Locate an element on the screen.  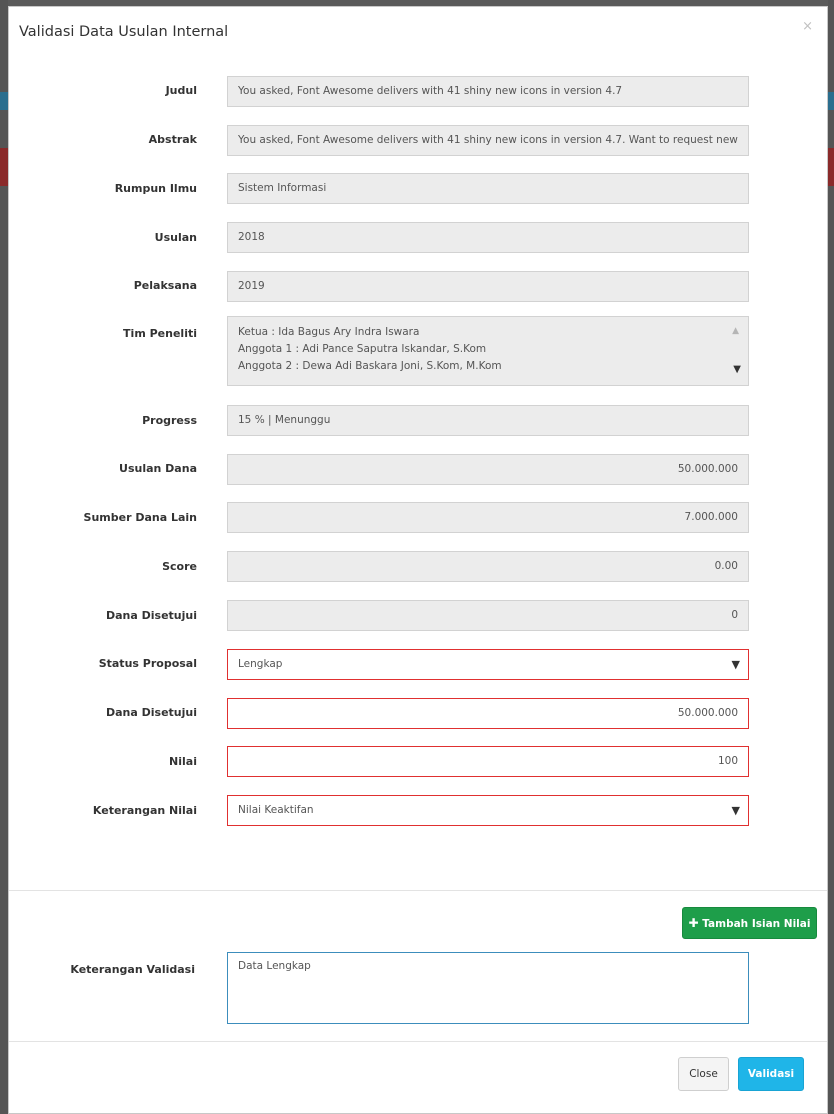
dana-disetujui-input: 50.000.000 is located at coordinates (488, 713).